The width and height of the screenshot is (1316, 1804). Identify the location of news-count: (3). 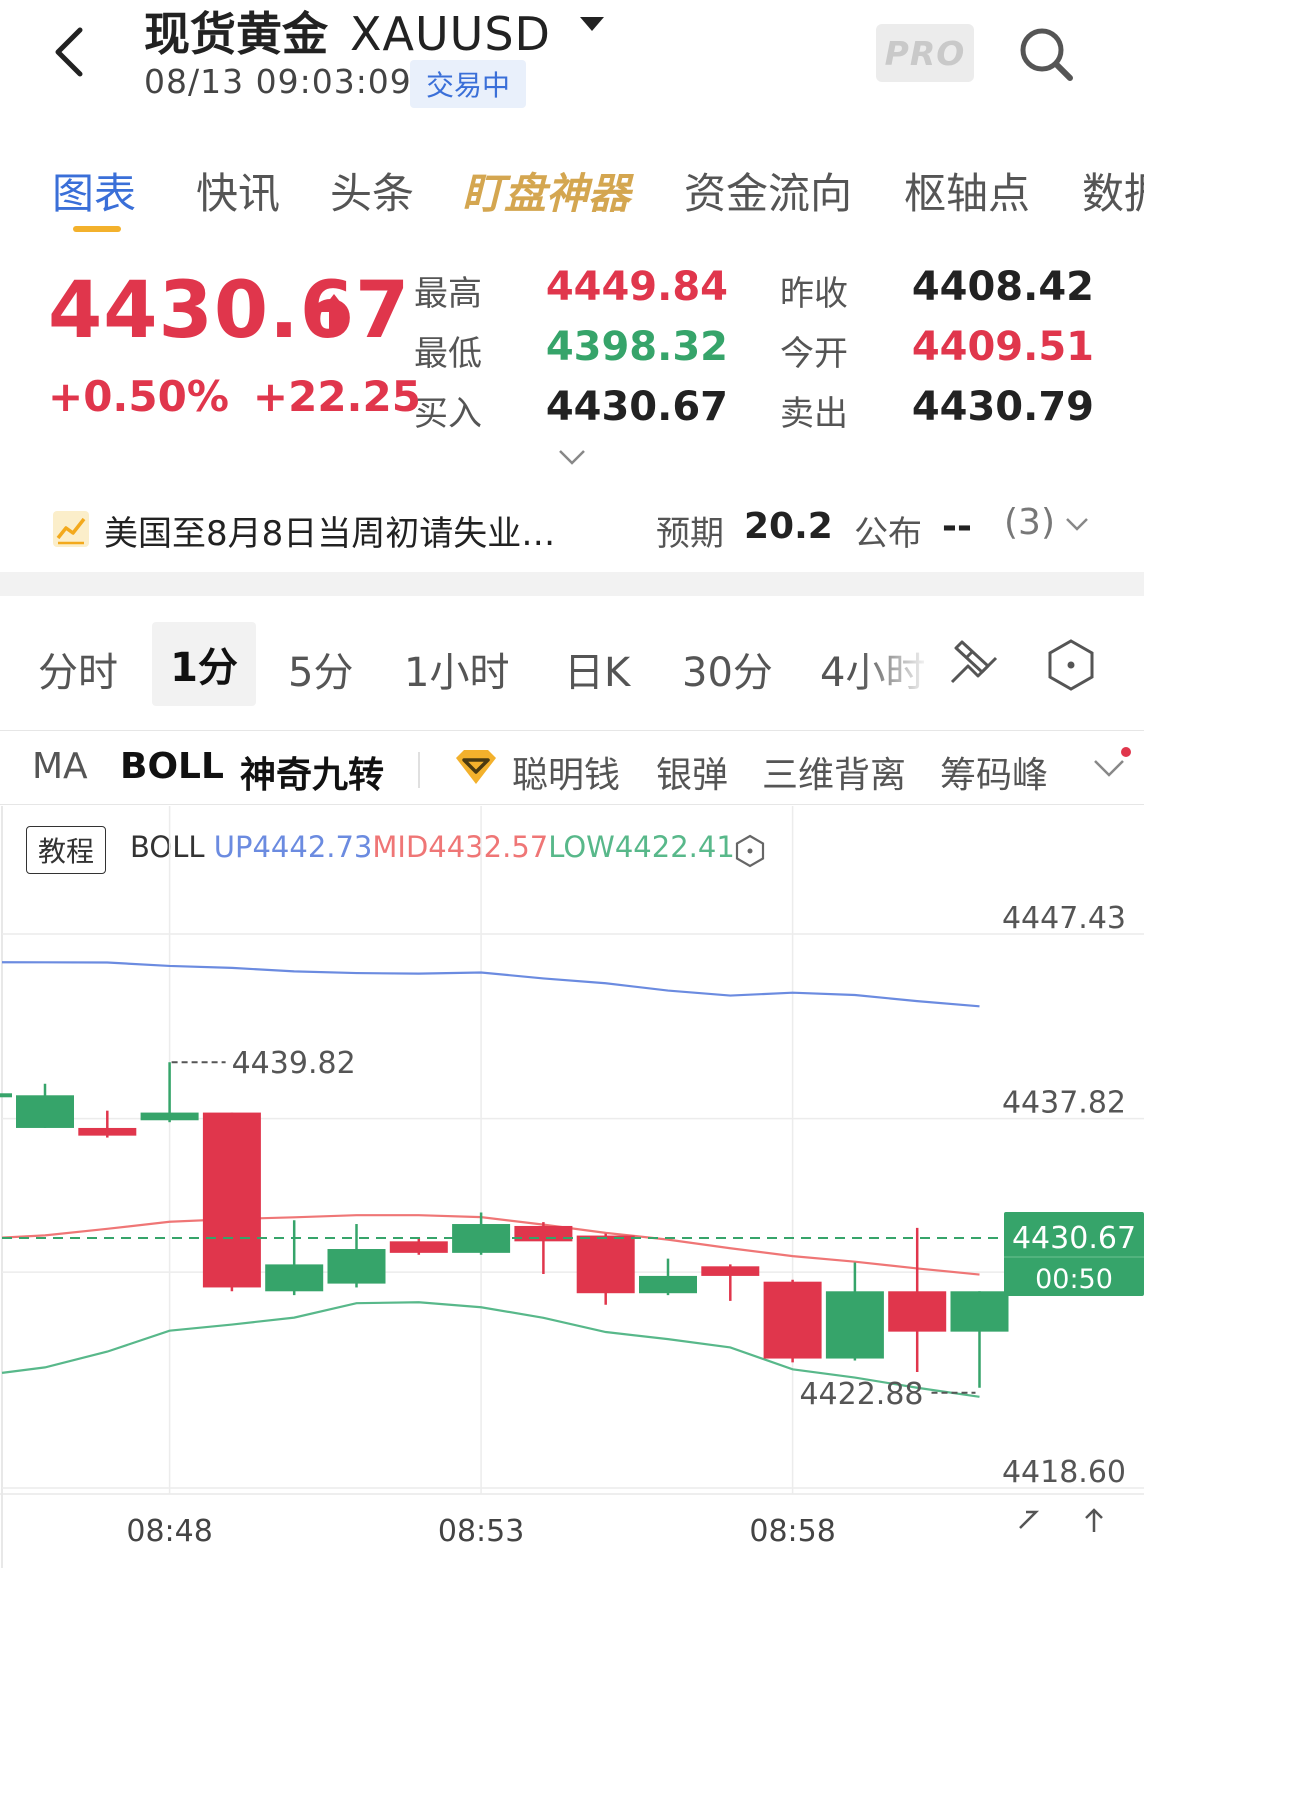
(1029, 522).